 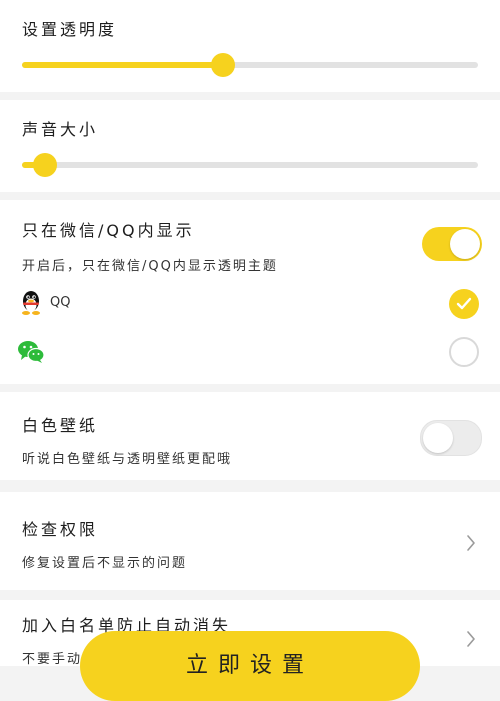 What do you see at coordinates (60, 529) in the screenshot?
I see `check-permissions-title: 检查权限` at bounding box center [60, 529].